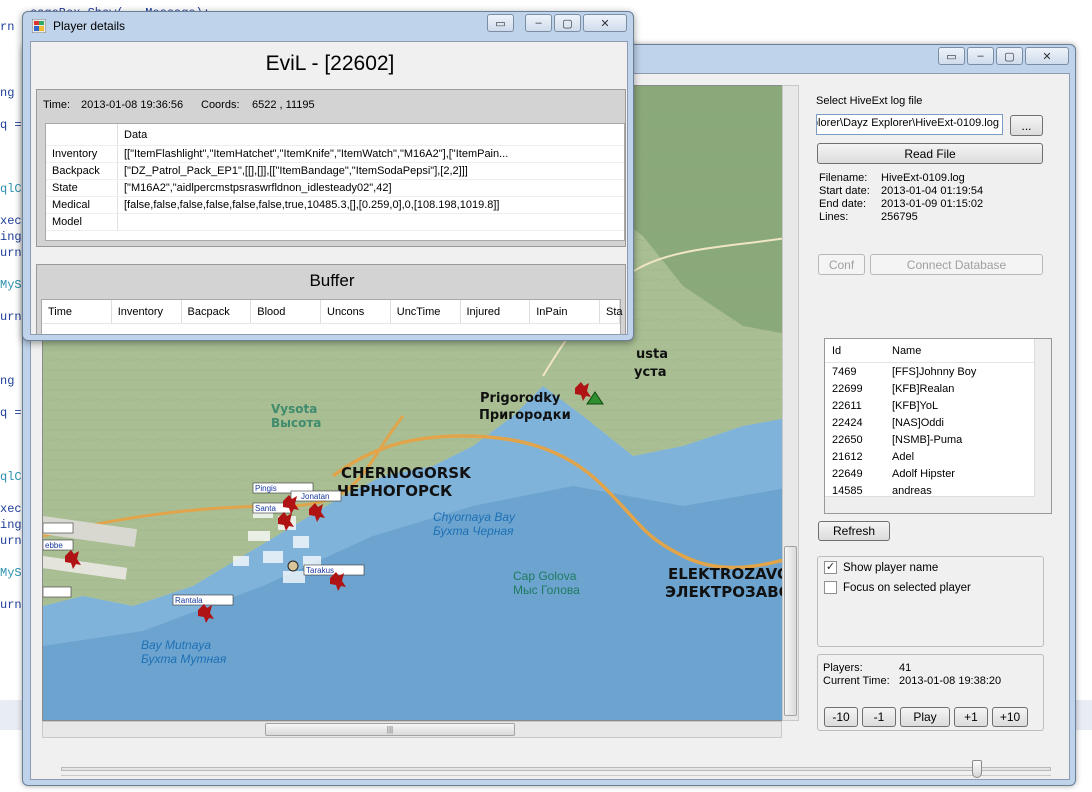 This screenshot has width=1092, height=792. I want to click on column-header: Uncons, so click(356, 312).